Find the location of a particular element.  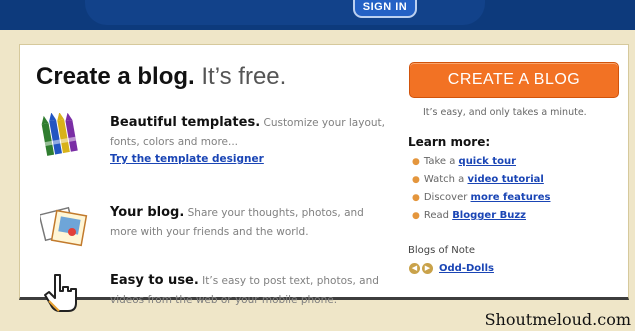

create-blog-button: CREATE A BLOG is located at coordinates (514, 80).